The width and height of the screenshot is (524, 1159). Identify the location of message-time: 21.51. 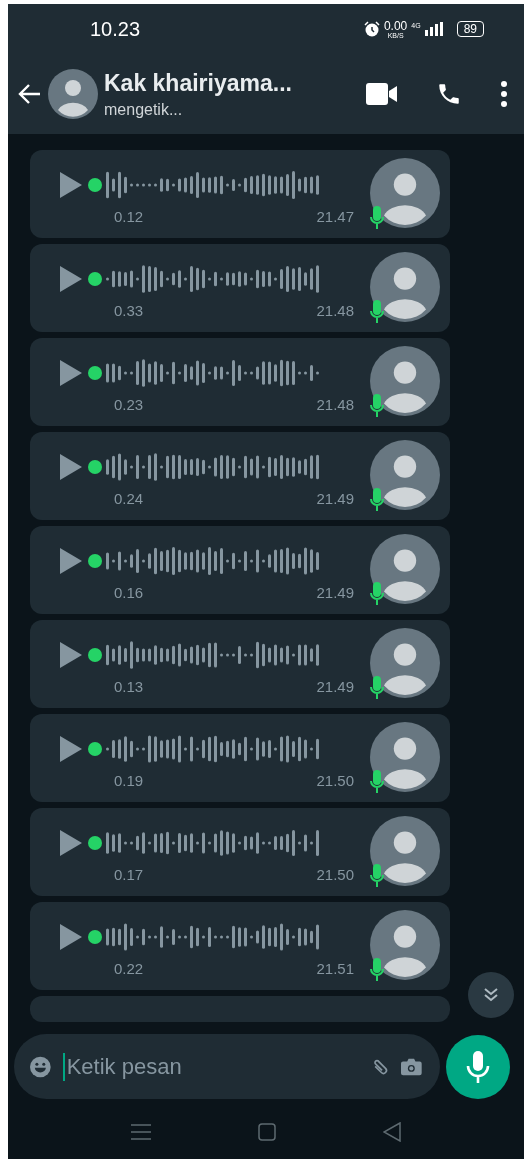
(335, 968).